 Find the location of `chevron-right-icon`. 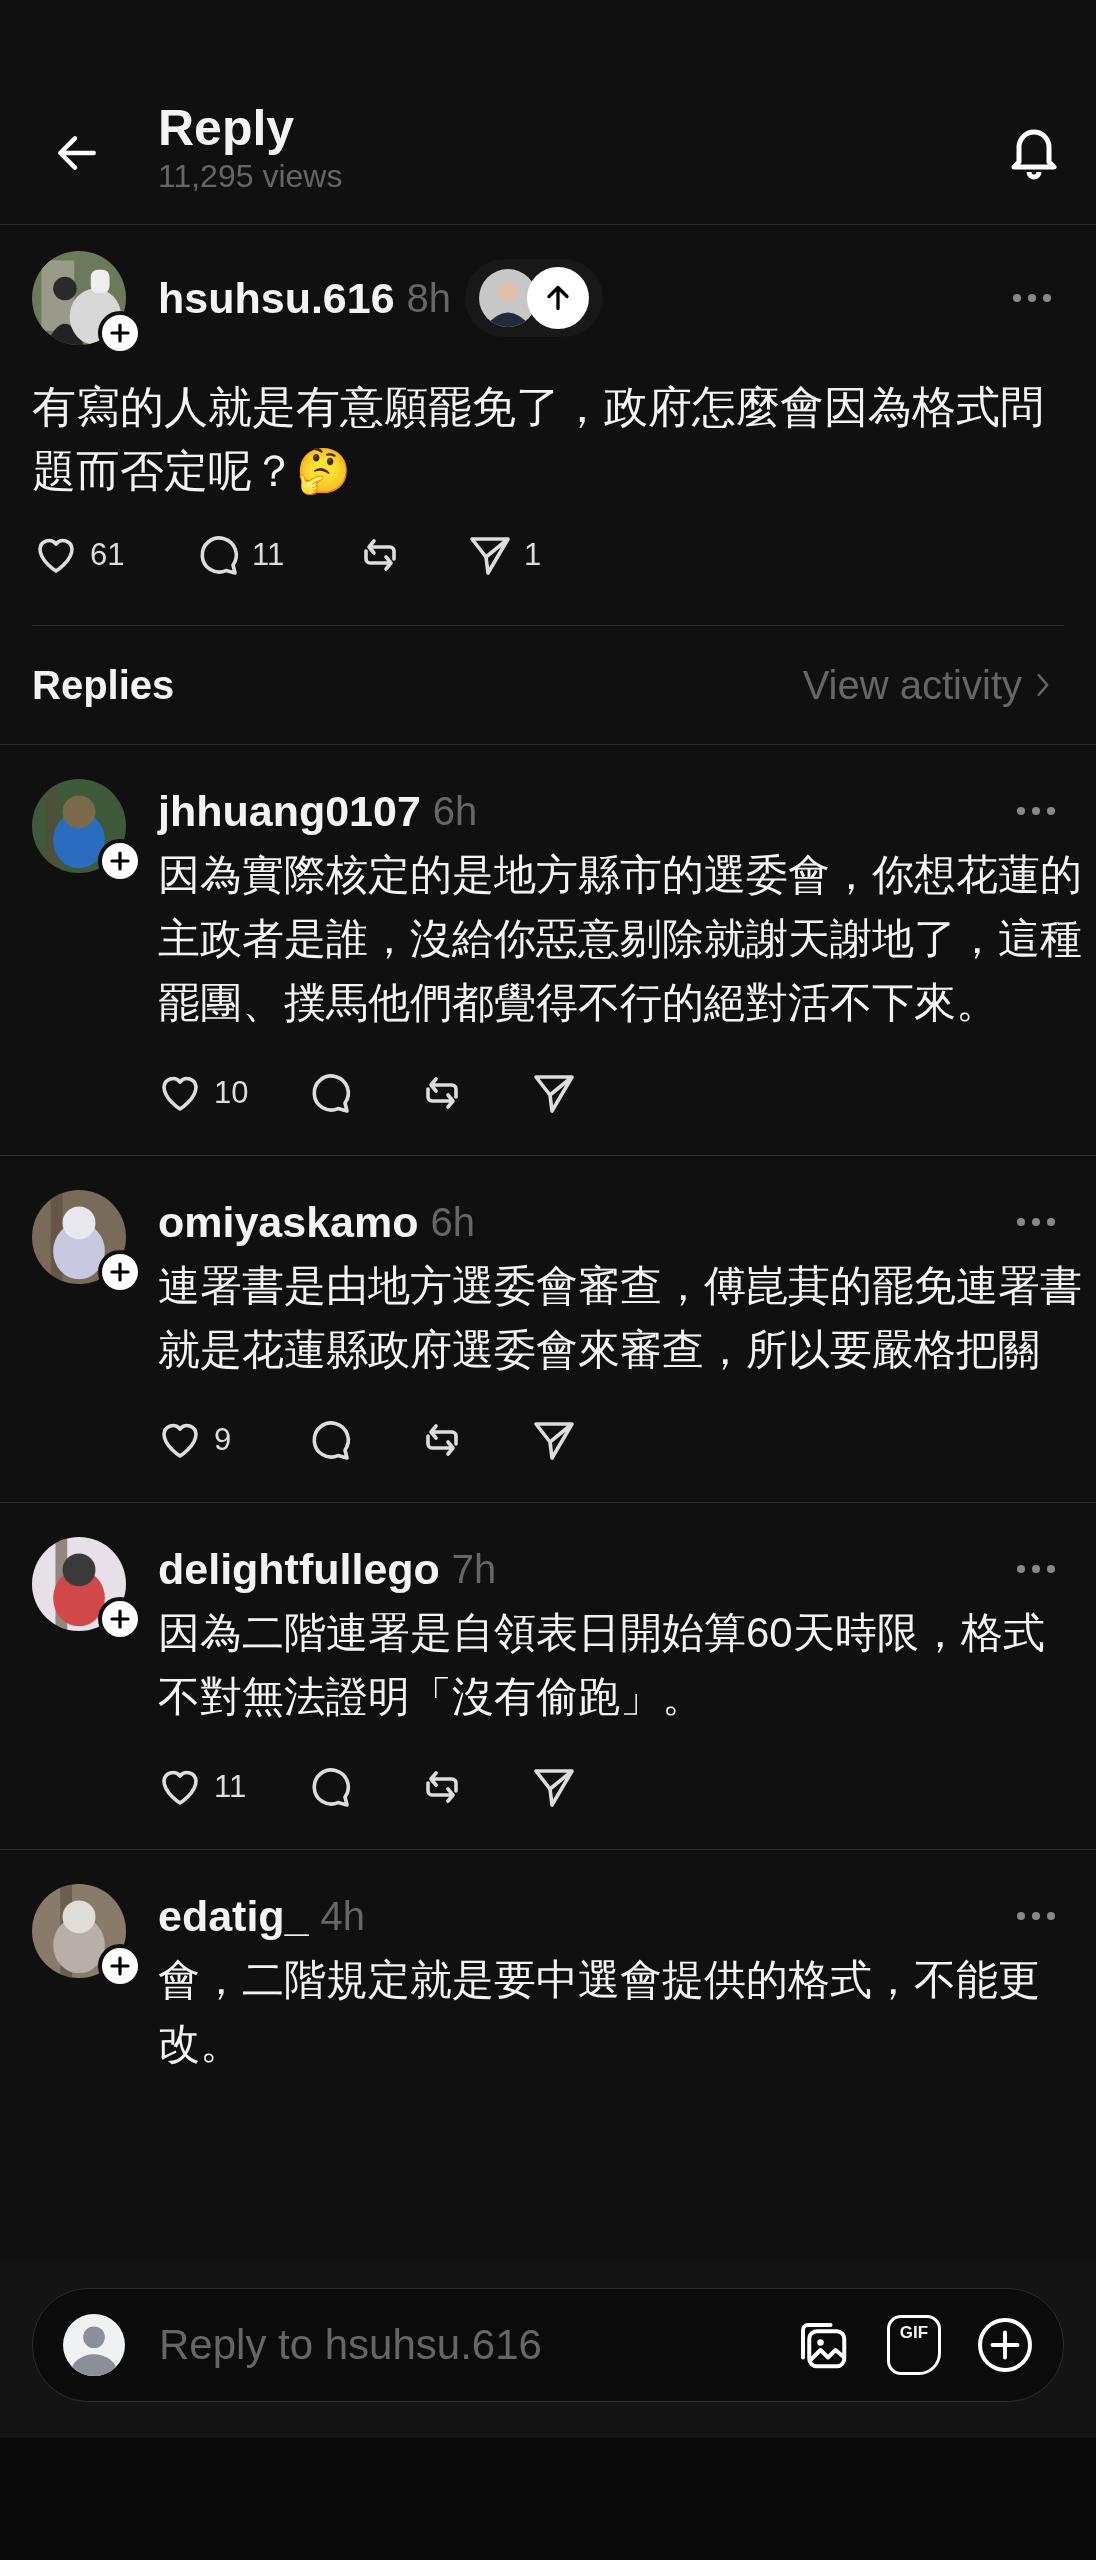

chevron-right-icon is located at coordinates (1043, 685).